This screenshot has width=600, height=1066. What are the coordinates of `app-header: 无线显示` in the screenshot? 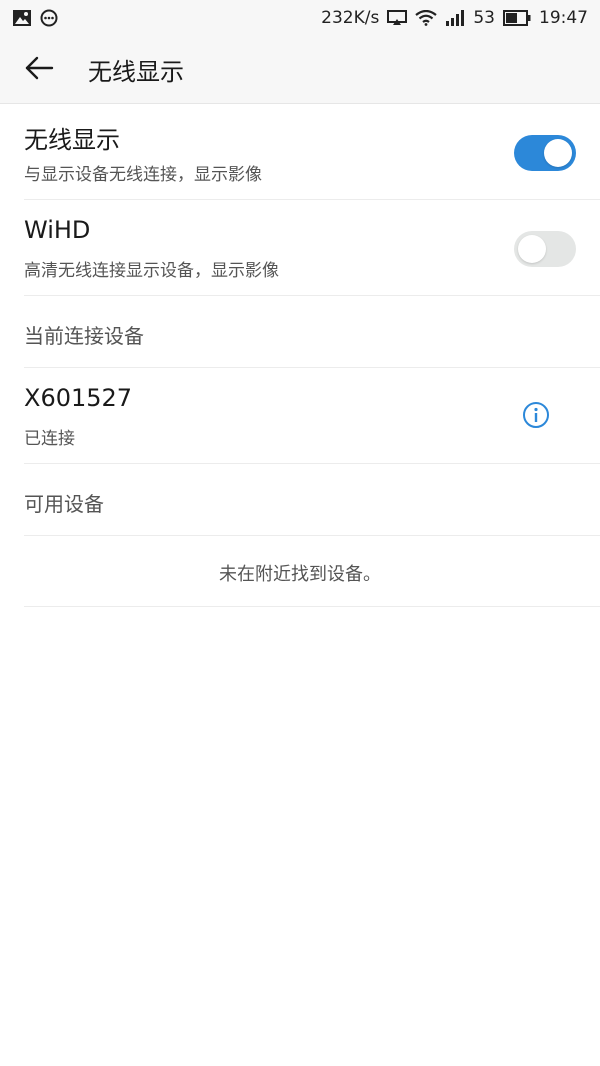 It's located at (300, 70).